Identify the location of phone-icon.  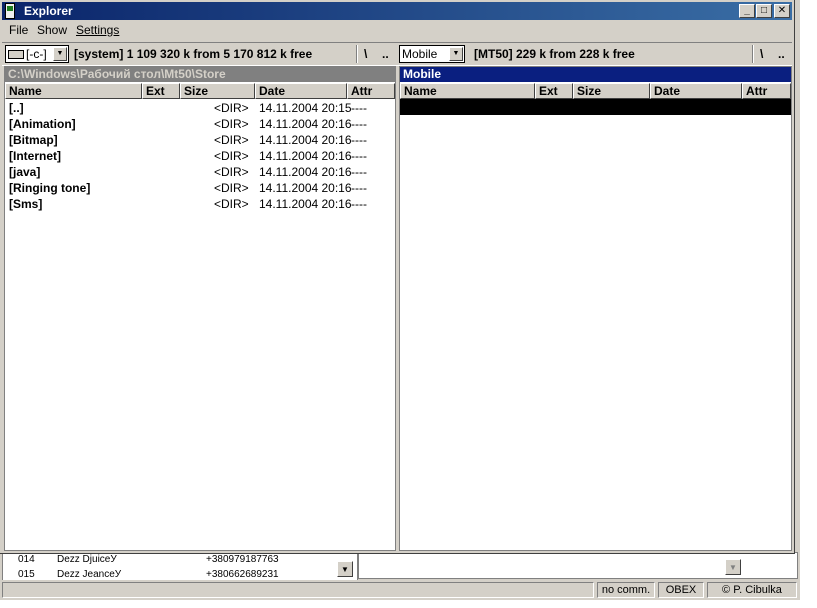
(10, 11).